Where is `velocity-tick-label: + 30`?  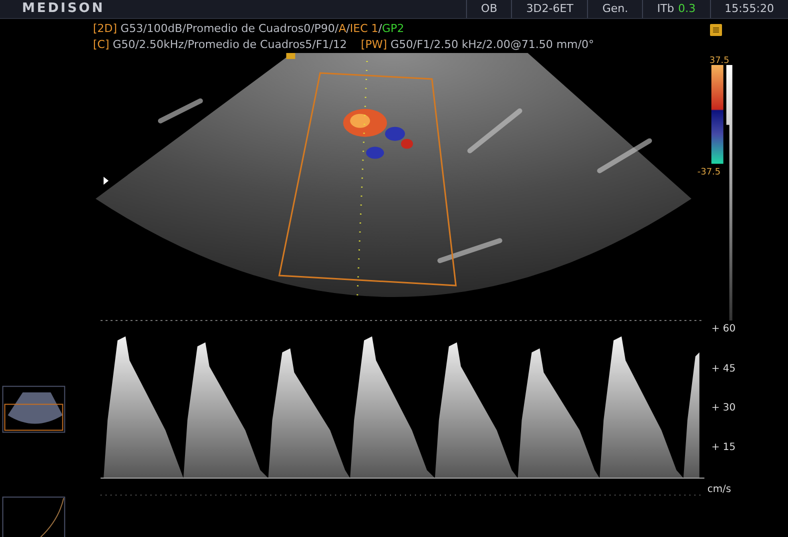
velocity-tick-label: + 30 is located at coordinates (723, 408).